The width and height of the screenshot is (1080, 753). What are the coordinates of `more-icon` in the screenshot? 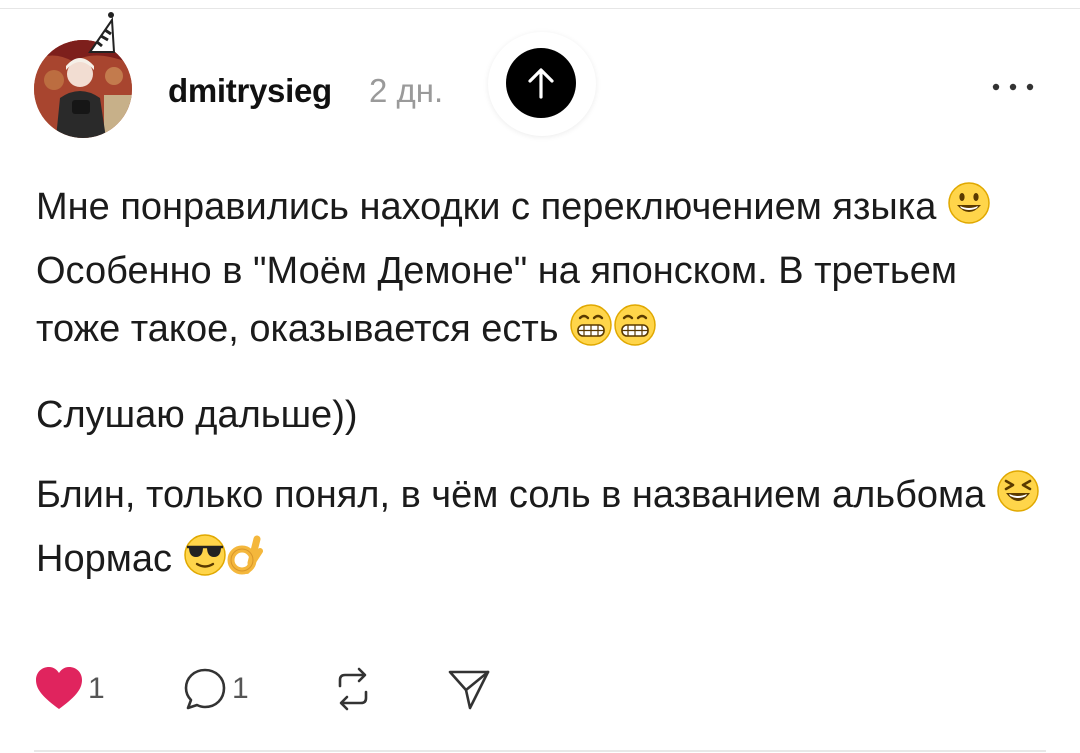 It's located at (1013, 87).